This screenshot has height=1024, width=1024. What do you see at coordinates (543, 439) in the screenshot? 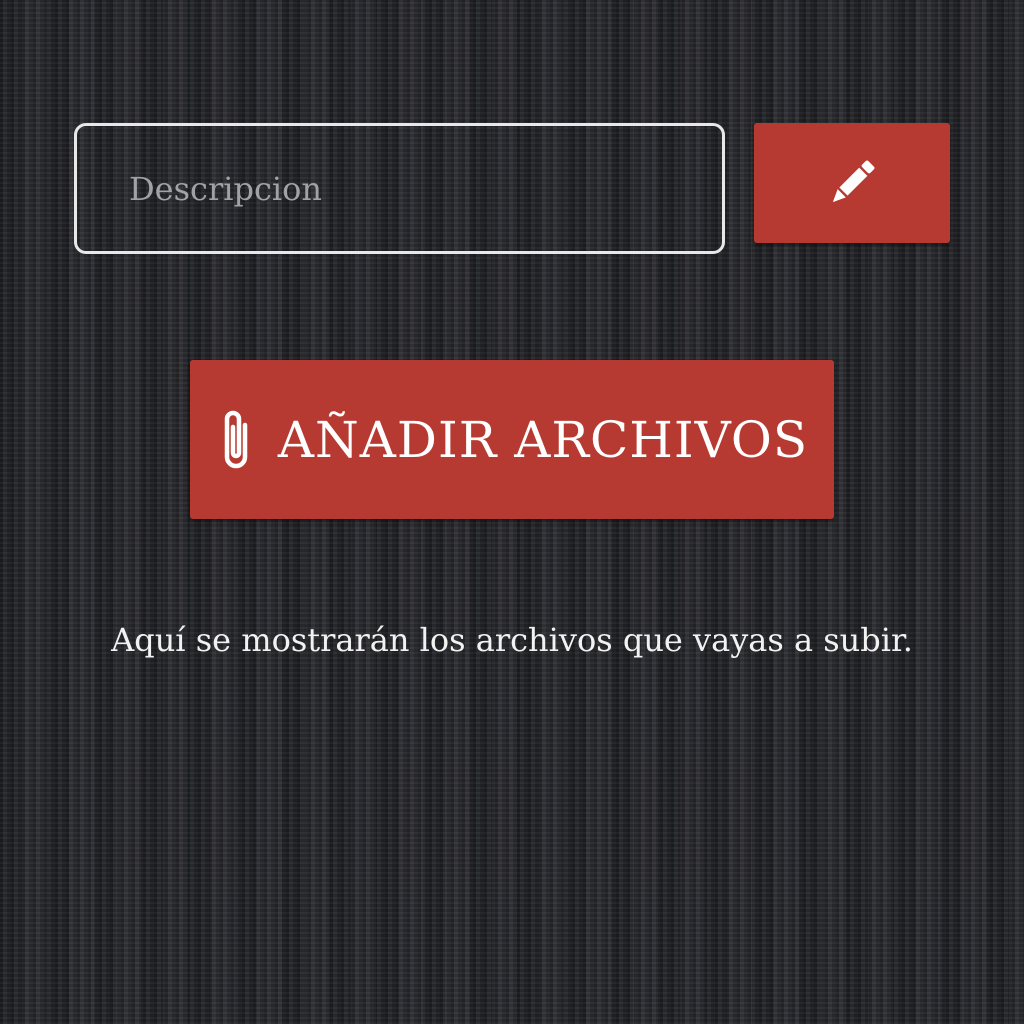
I see `add-files-label: AÑADIR ARCHIVOS` at bounding box center [543, 439].